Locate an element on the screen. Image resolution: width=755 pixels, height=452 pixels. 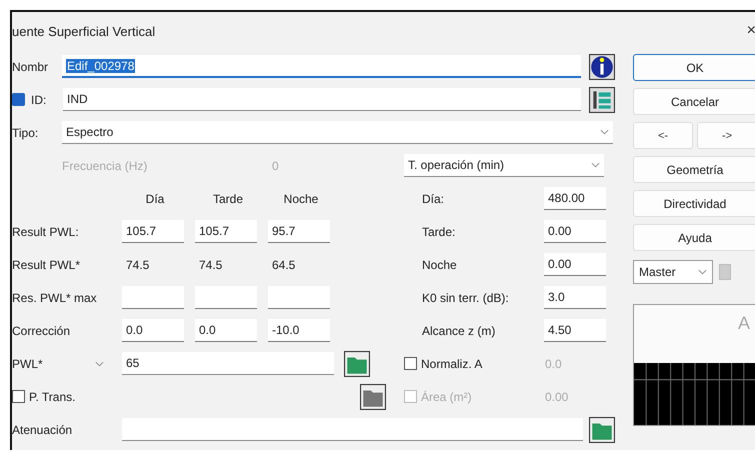
field-label: ID: is located at coordinates (39, 99).